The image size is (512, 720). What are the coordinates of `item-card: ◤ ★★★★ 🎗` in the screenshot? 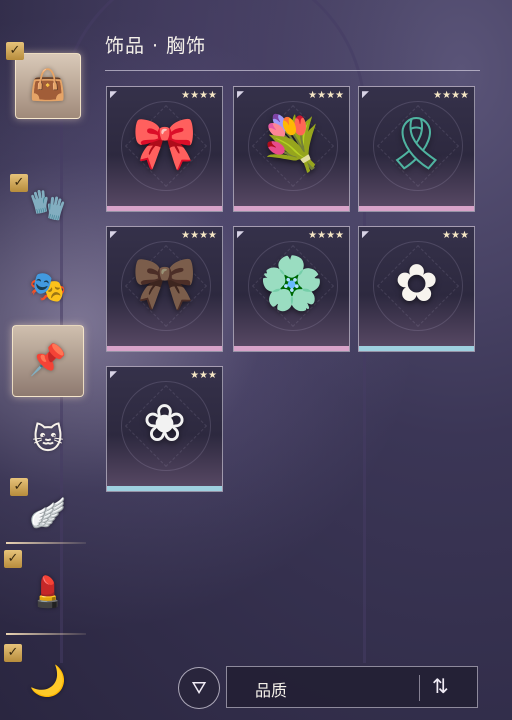 It's located at (416, 149).